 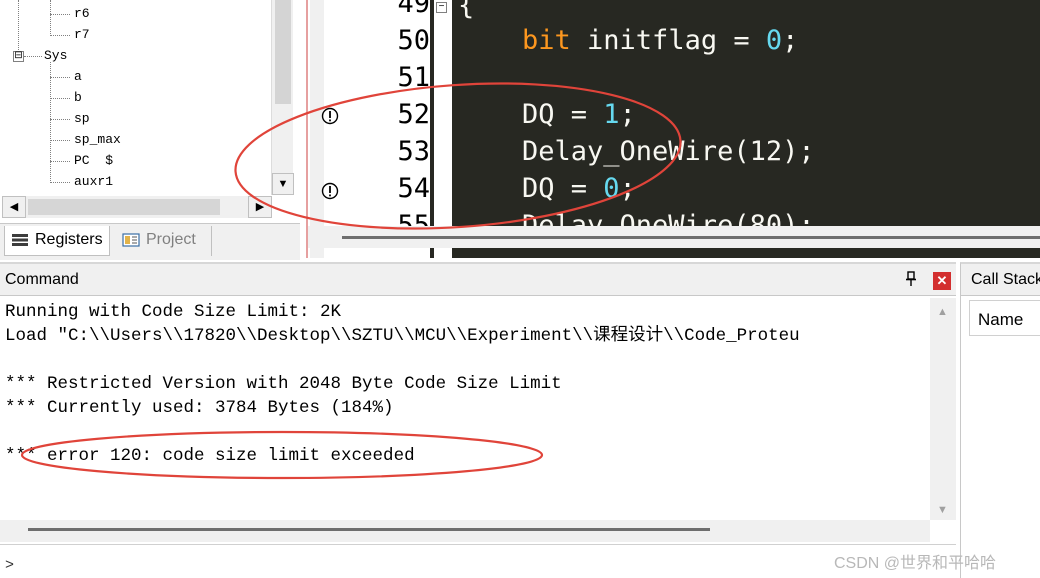 What do you see at coordinates (478, 280) in the screenshot?
I see `command-titlebar: Command ✕` at bounding box center [478, 280].